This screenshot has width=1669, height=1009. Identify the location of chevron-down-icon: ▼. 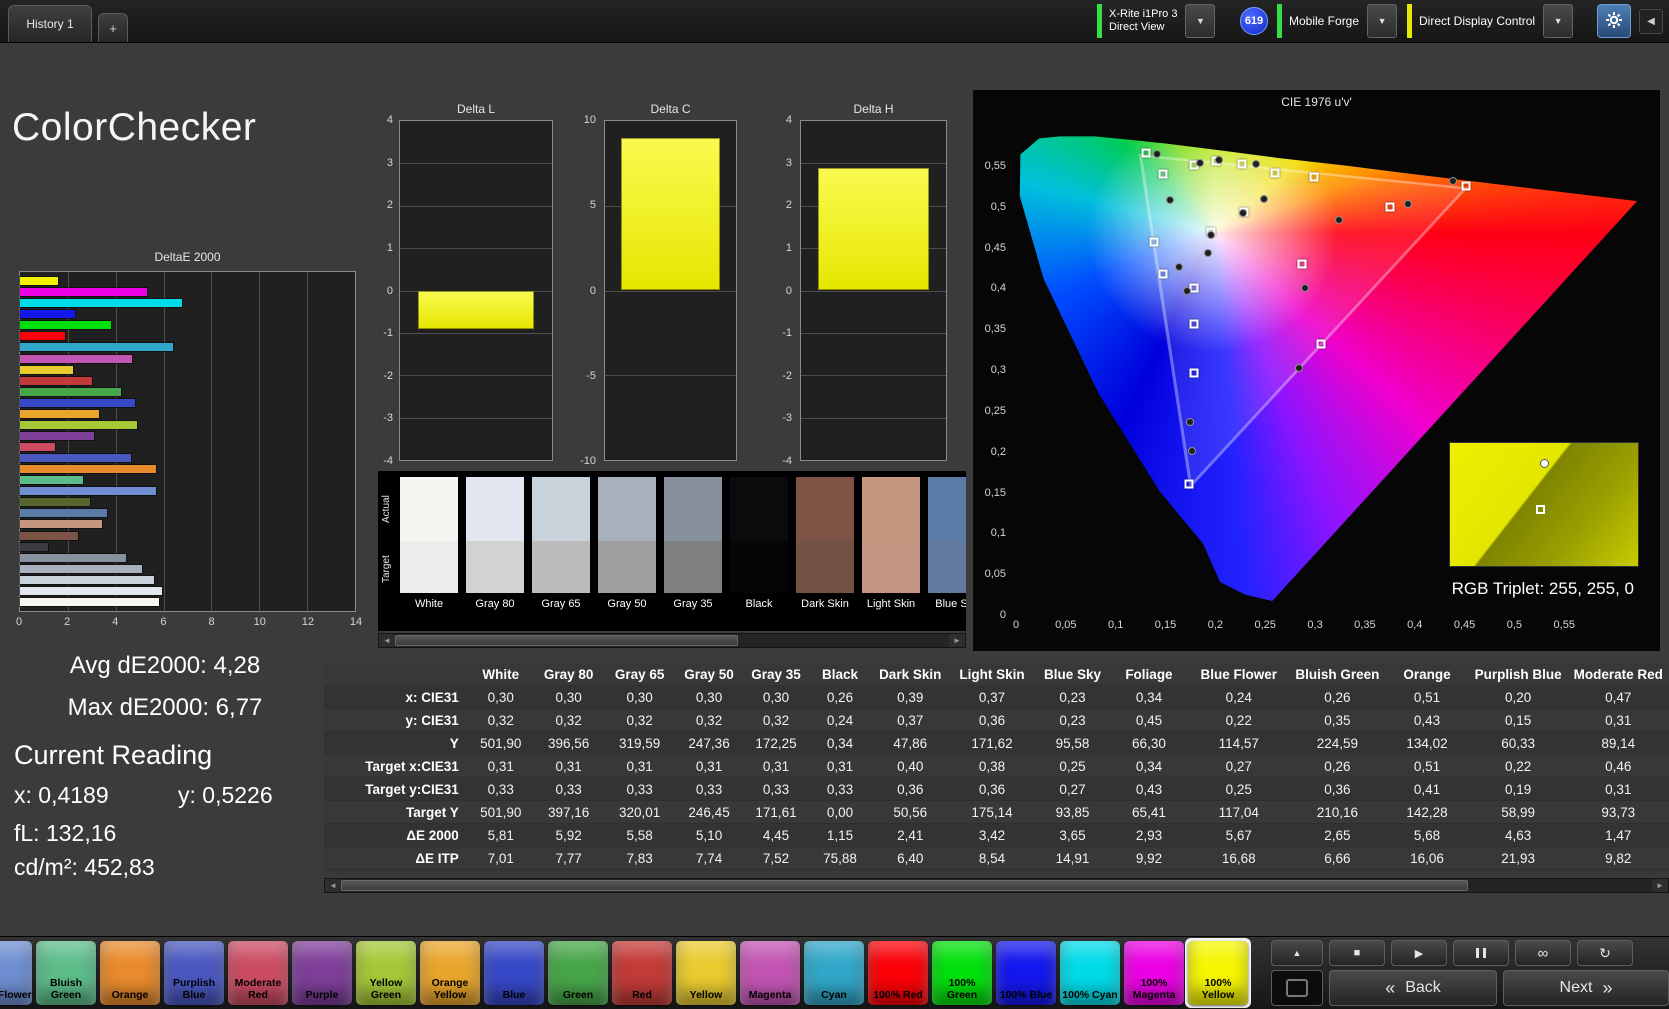
(1382, 21).